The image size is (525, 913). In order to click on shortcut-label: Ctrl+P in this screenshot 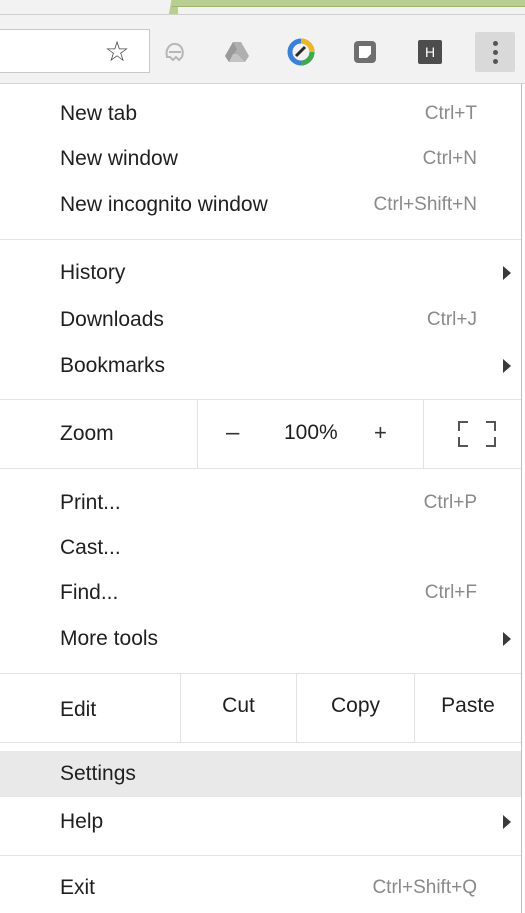, I will do `click(450, 502)`.